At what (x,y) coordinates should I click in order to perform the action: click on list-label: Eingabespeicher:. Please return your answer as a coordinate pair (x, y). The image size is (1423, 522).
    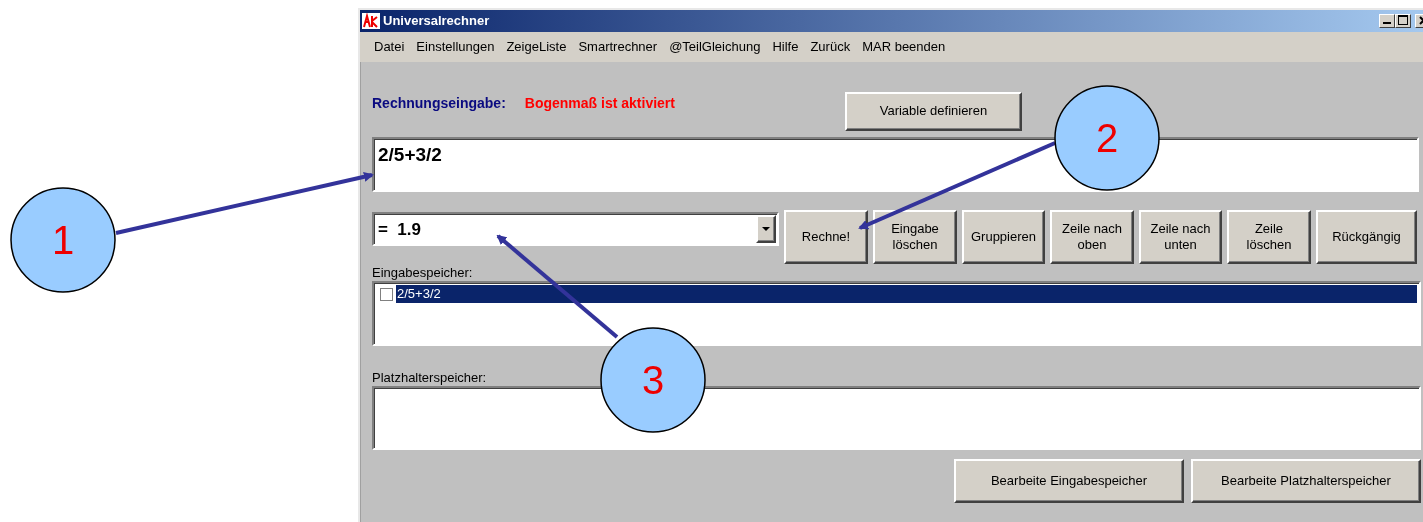
    Looking at the image, I should click on (422, 273).